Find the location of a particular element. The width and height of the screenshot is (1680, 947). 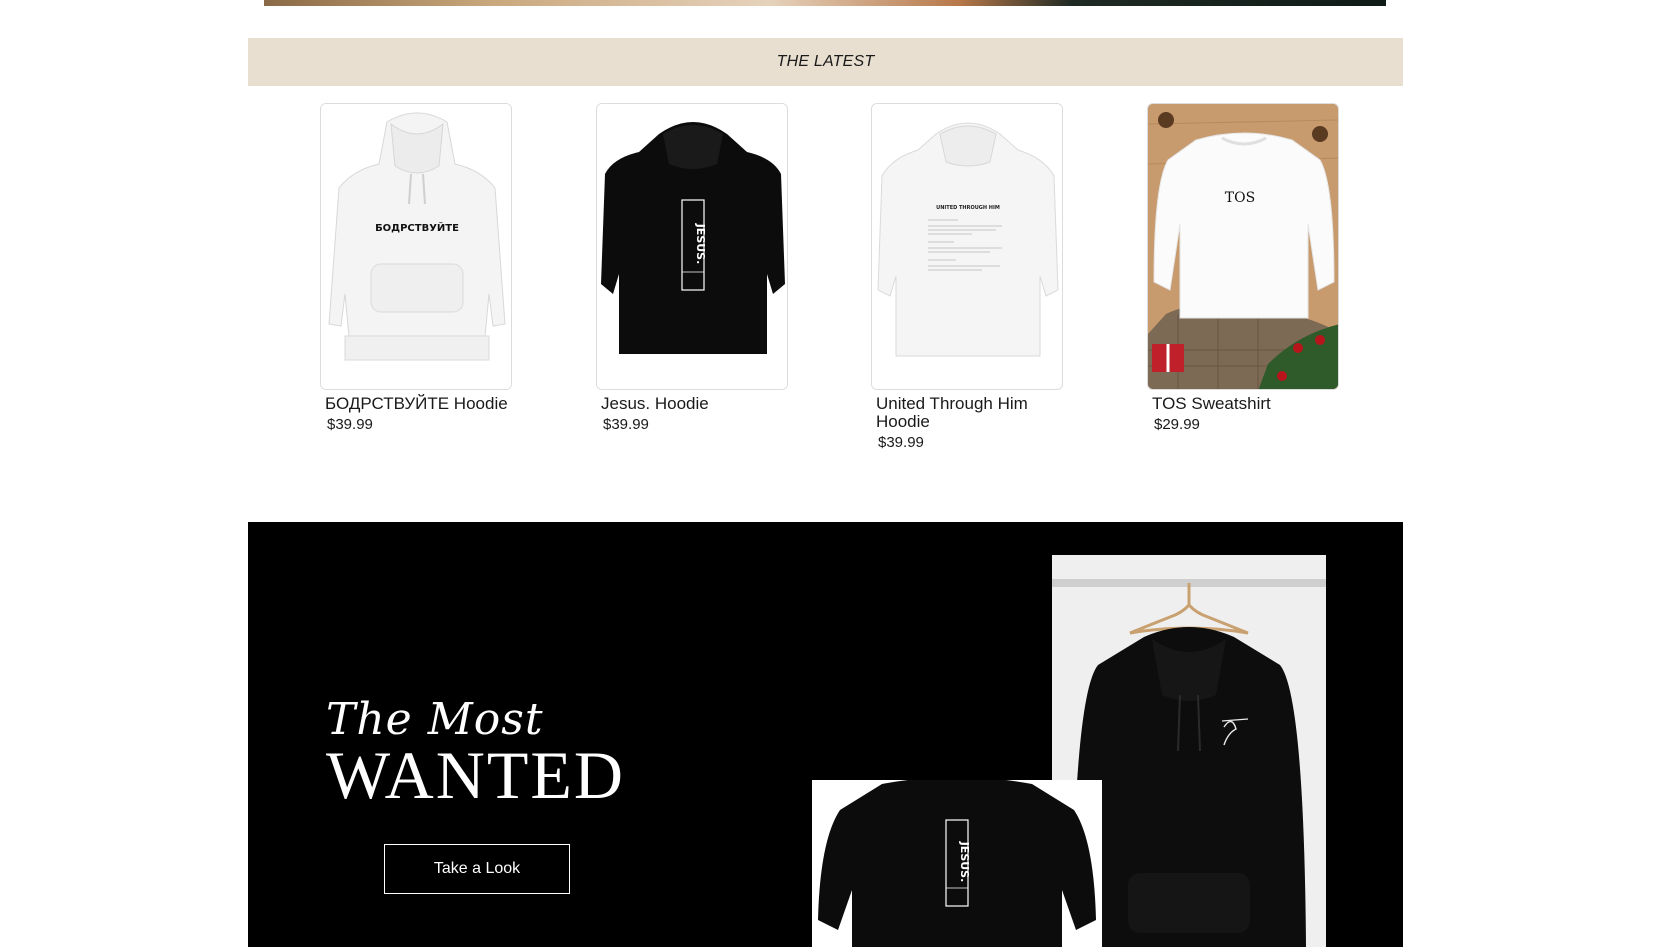

product-name: United Through Him Hoodie is located at coordinates (971, 413).